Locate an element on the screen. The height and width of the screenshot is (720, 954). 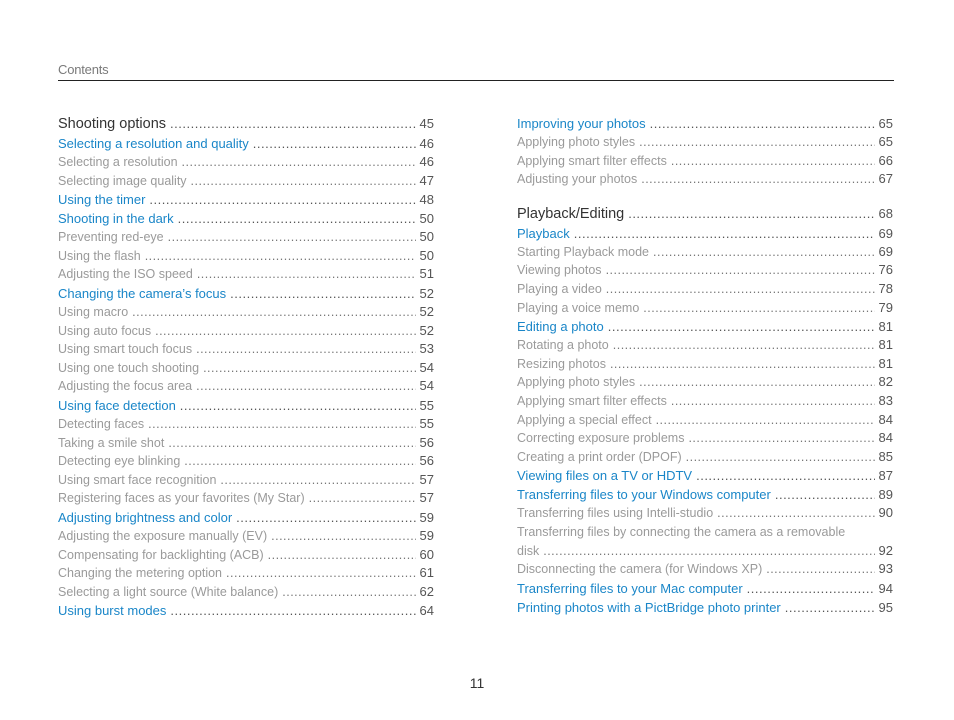
toc-section-link: Editing a photo 81 is located at coordinates (705, 326).